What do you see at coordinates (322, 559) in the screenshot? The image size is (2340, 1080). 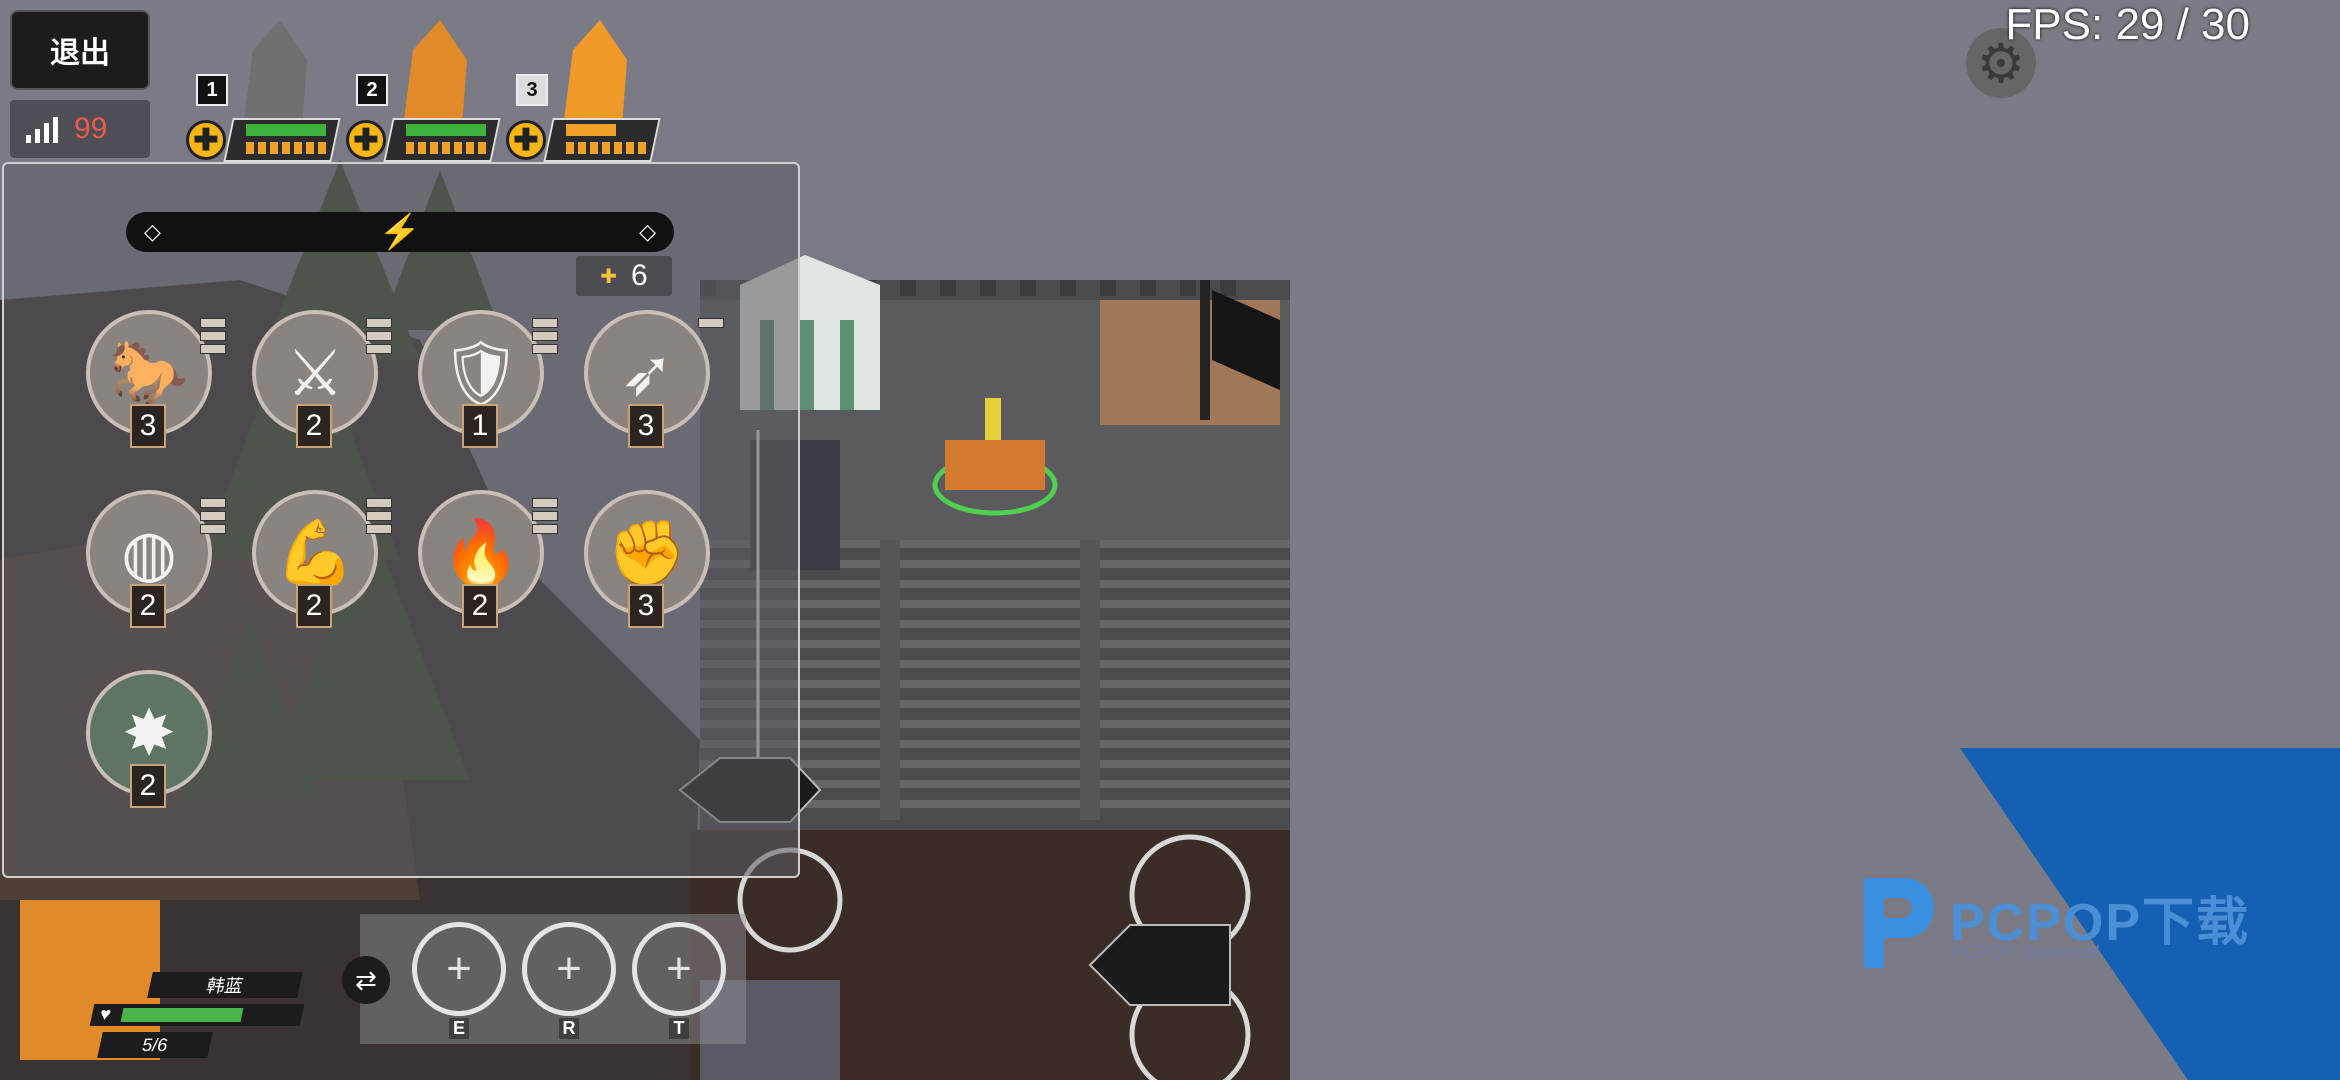 I see `skill-card: 💪 2` at bounding box center [322, 559].